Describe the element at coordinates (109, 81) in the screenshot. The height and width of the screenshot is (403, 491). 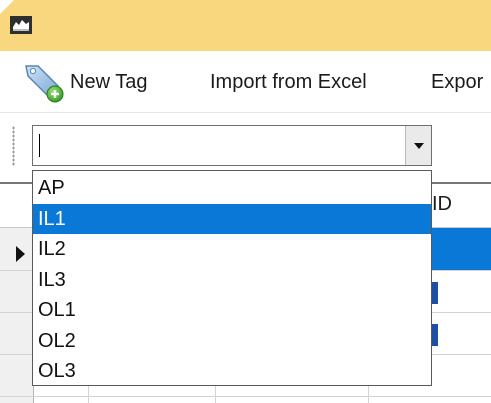
I see `new-tag-label: New Tag` at that location.